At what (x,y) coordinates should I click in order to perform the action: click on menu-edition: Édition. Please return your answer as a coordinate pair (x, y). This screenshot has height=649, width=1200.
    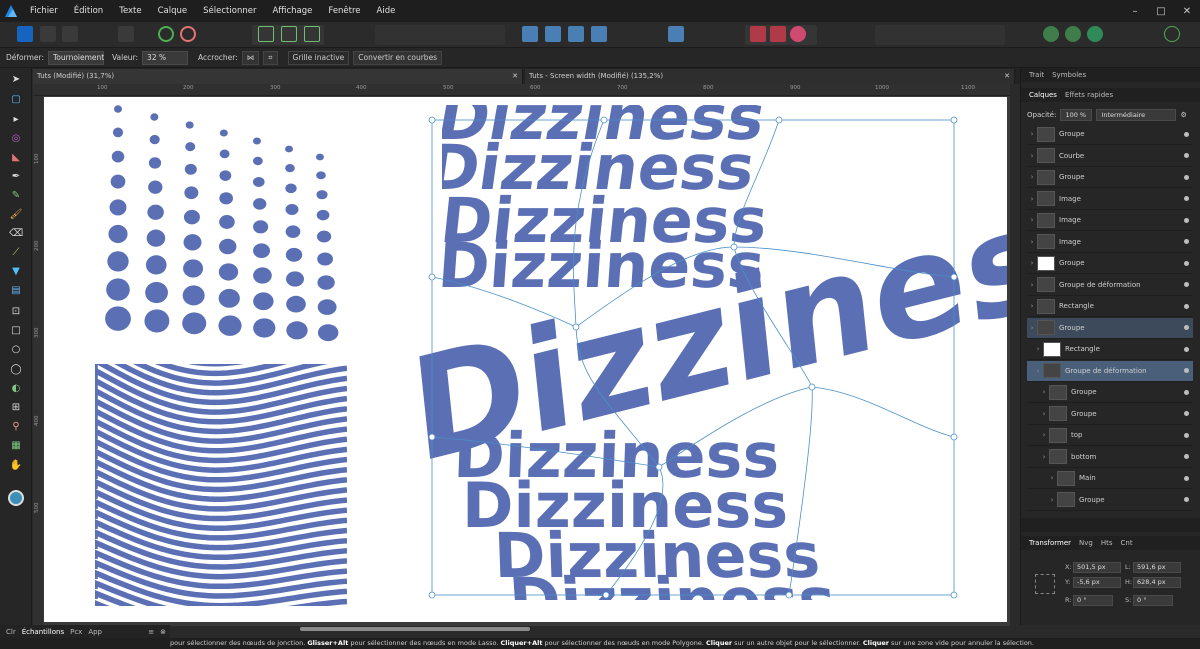
    Looking at the image, I should click on (88, 11).